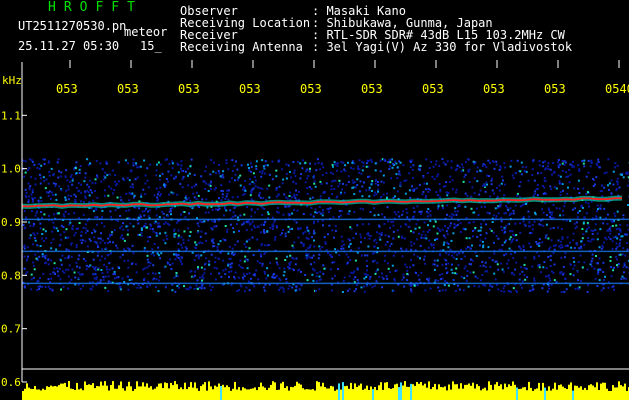  What do you see at coordinates (11, 169) in the screenshot?
I see `y-tick-label: 1.0` at bounding box center [11, 169].